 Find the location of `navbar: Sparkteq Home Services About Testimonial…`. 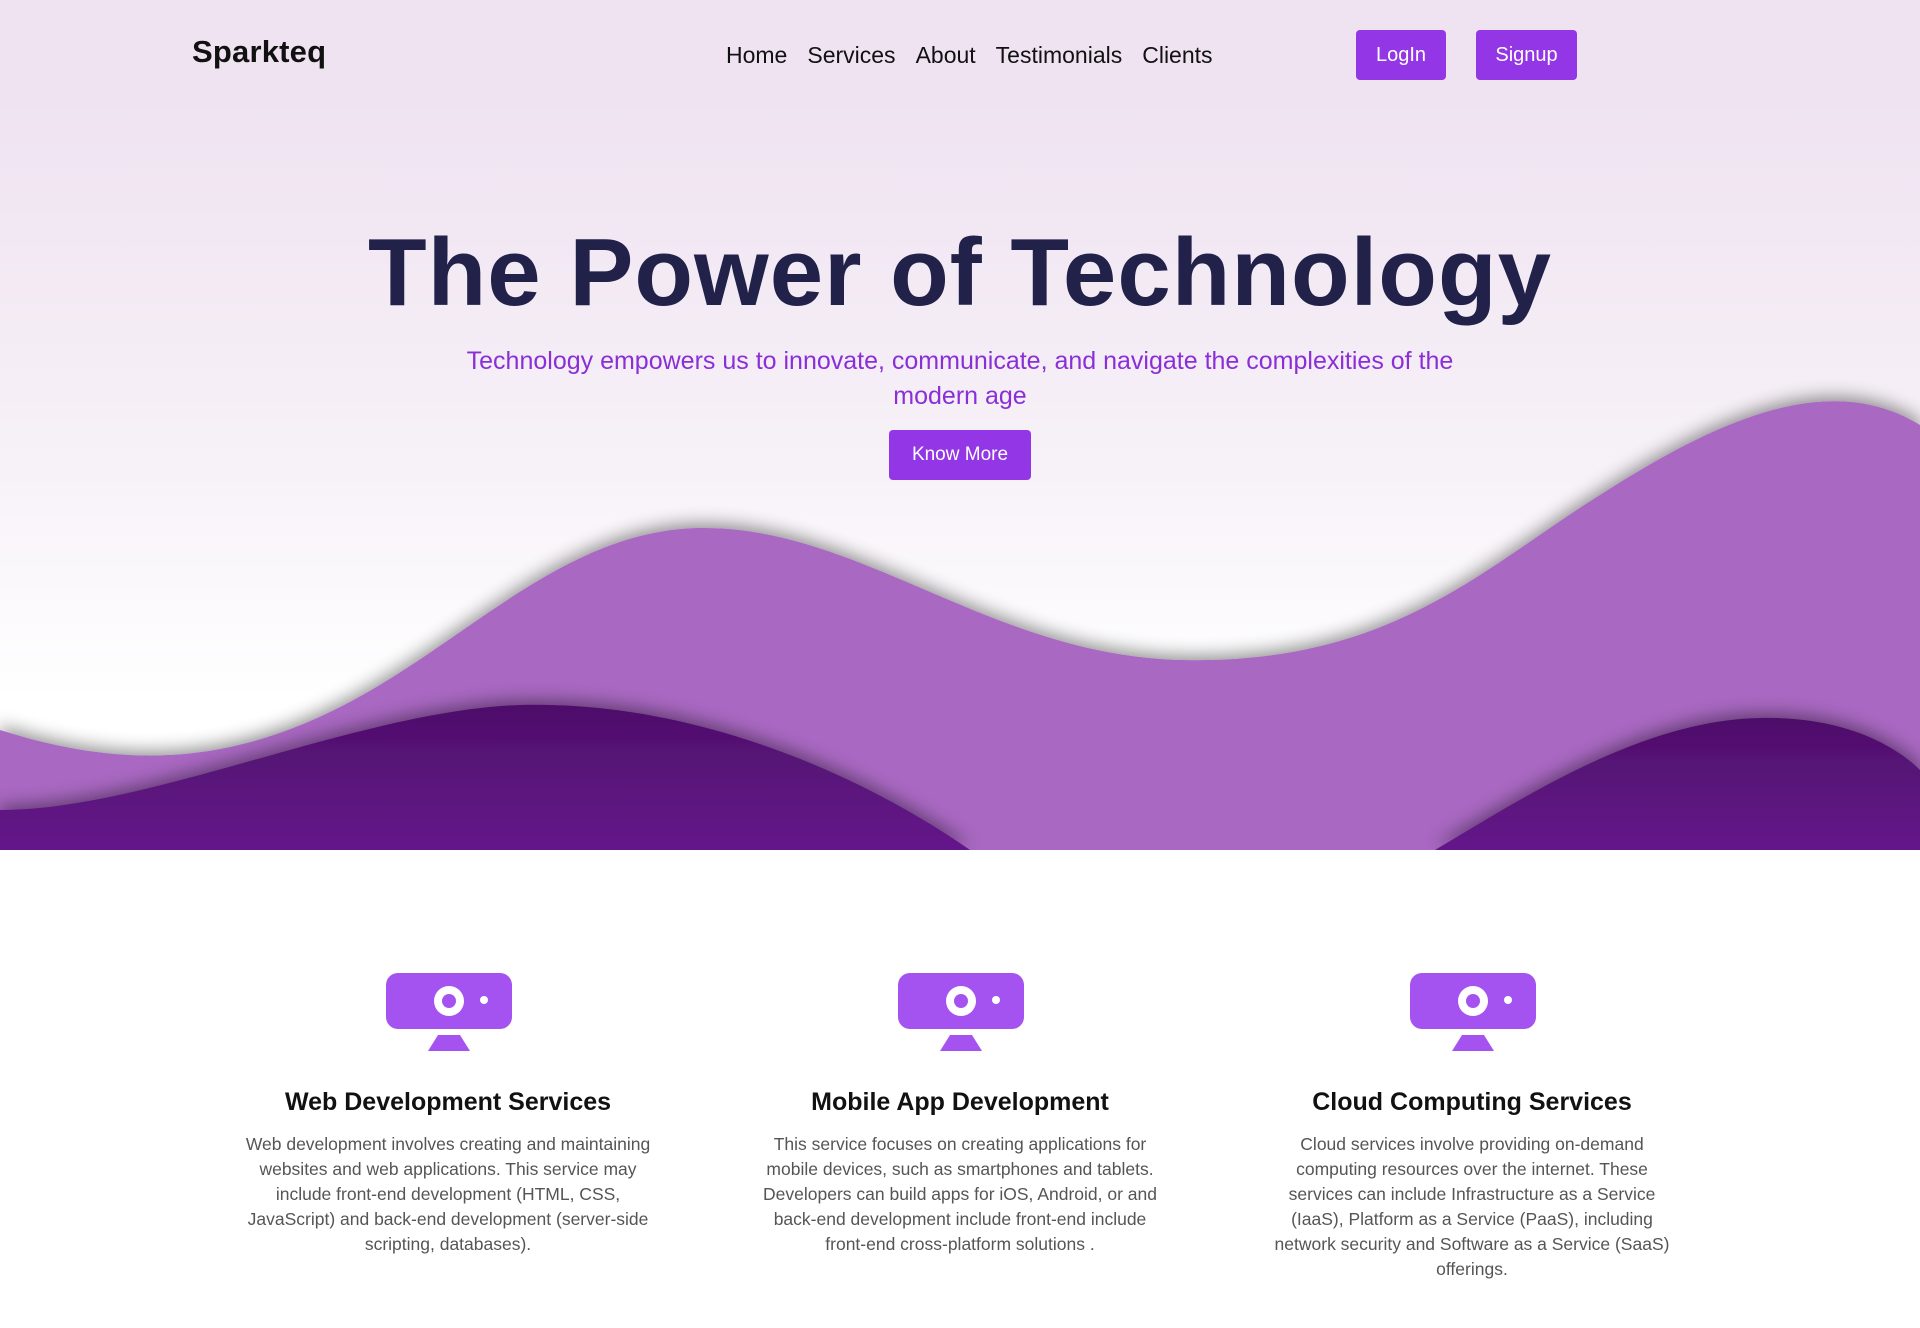

navbar: Sparkteq Home Services About Testimonial… is located at coordinates (960, 50).